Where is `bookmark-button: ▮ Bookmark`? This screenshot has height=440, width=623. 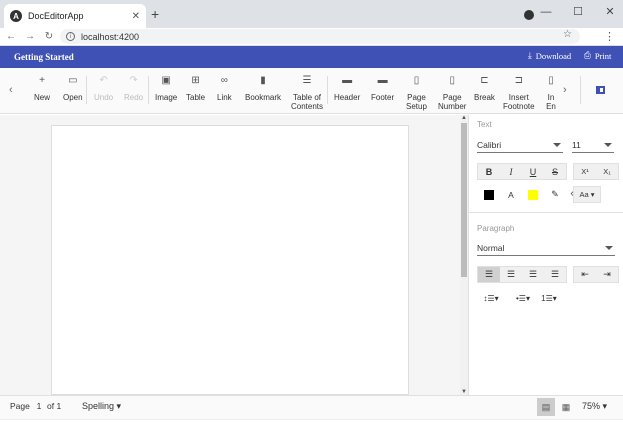
bookmark-button: ▮ Bookmark is located at coordinates (263, 89).